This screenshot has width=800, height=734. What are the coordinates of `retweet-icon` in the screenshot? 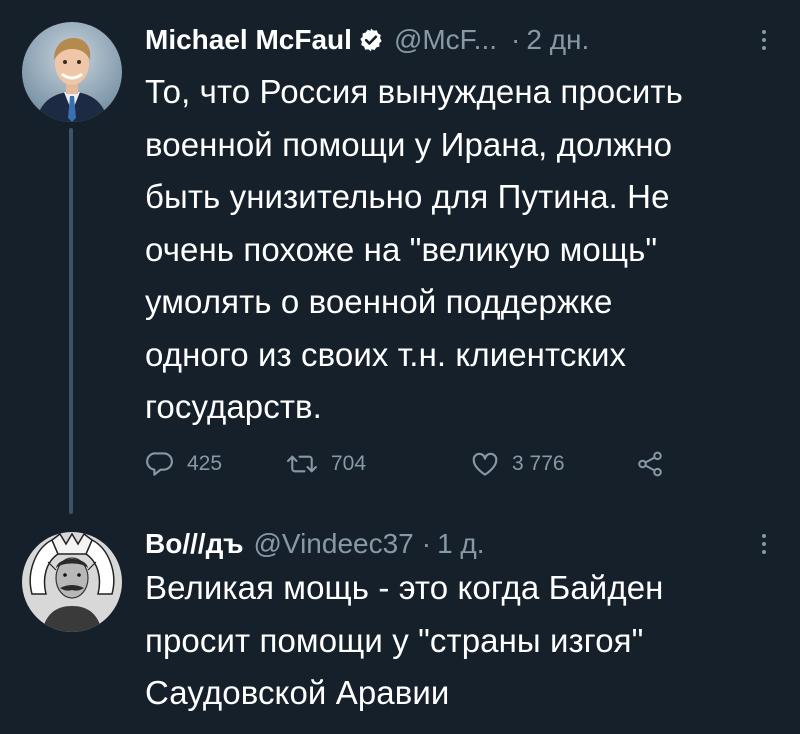 It's located at (302, 464).